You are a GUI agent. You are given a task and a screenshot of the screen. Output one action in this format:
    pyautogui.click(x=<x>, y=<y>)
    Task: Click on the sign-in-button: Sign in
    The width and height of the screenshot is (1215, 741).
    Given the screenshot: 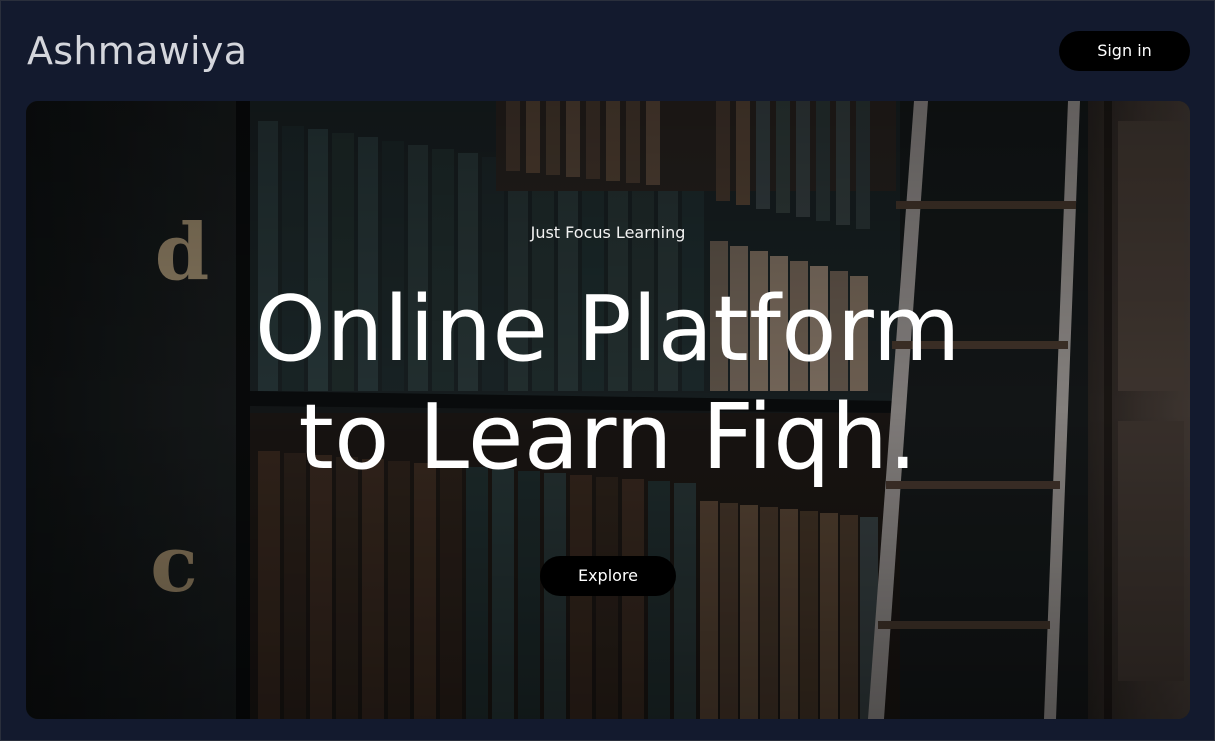 What is the action you would take?
    pyautogui.click(x=1124, y=51)
    